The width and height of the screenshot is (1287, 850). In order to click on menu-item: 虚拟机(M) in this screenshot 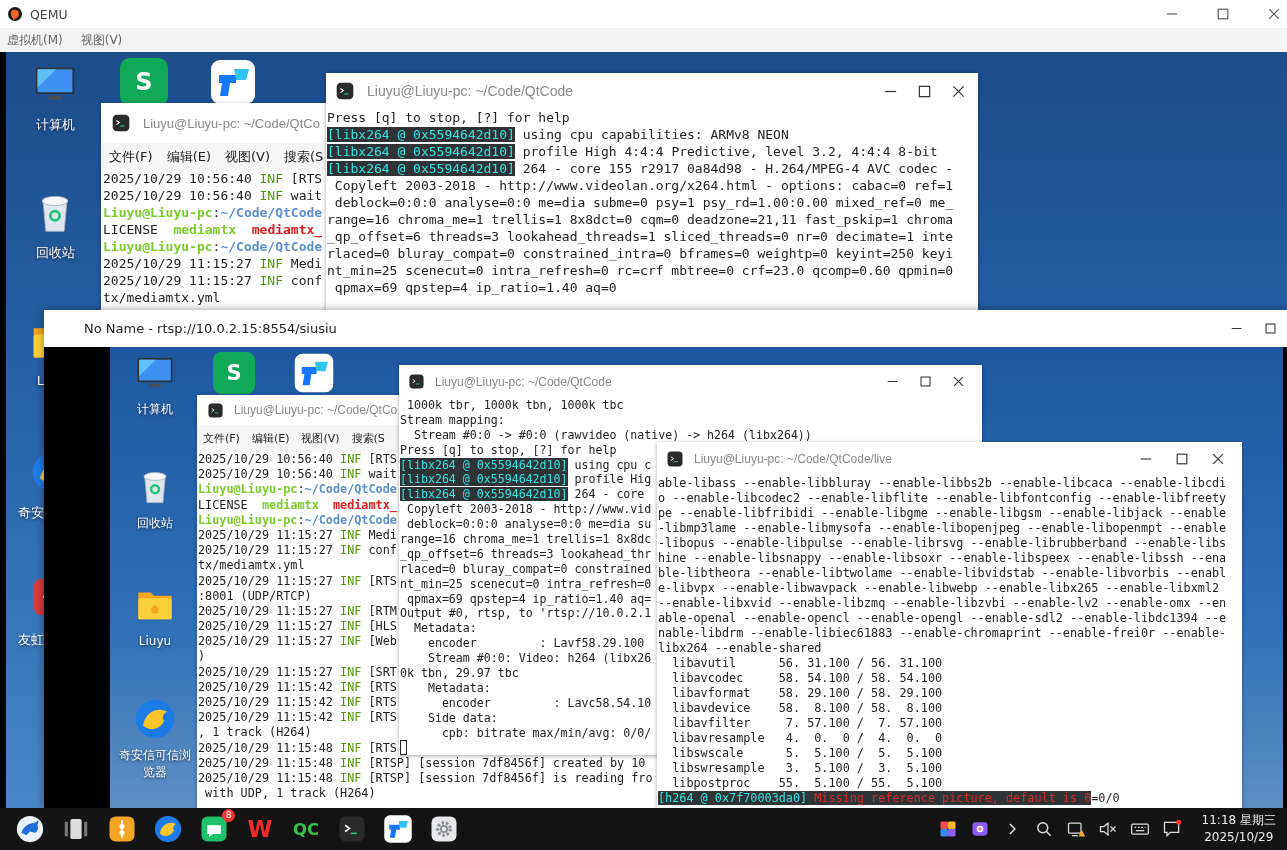, I will do `click(35, 40)`.